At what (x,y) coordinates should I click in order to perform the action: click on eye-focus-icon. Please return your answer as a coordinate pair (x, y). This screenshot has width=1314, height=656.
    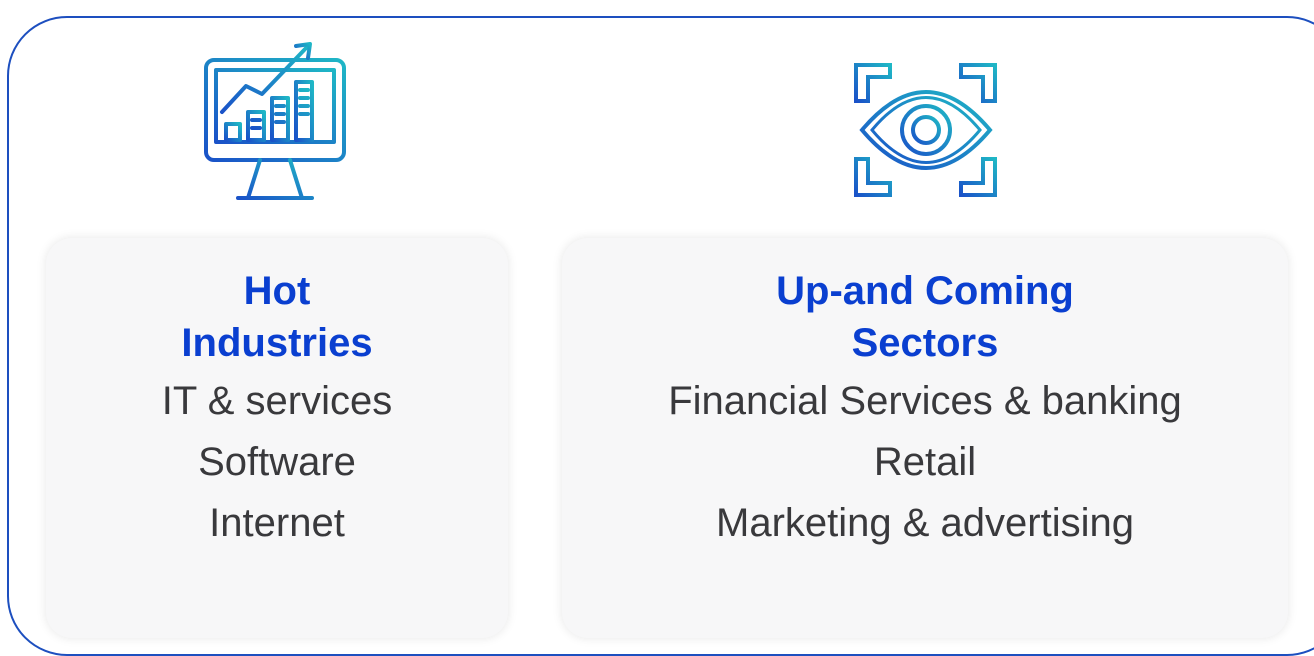
    Looking at the image, I should click on (925, 130).